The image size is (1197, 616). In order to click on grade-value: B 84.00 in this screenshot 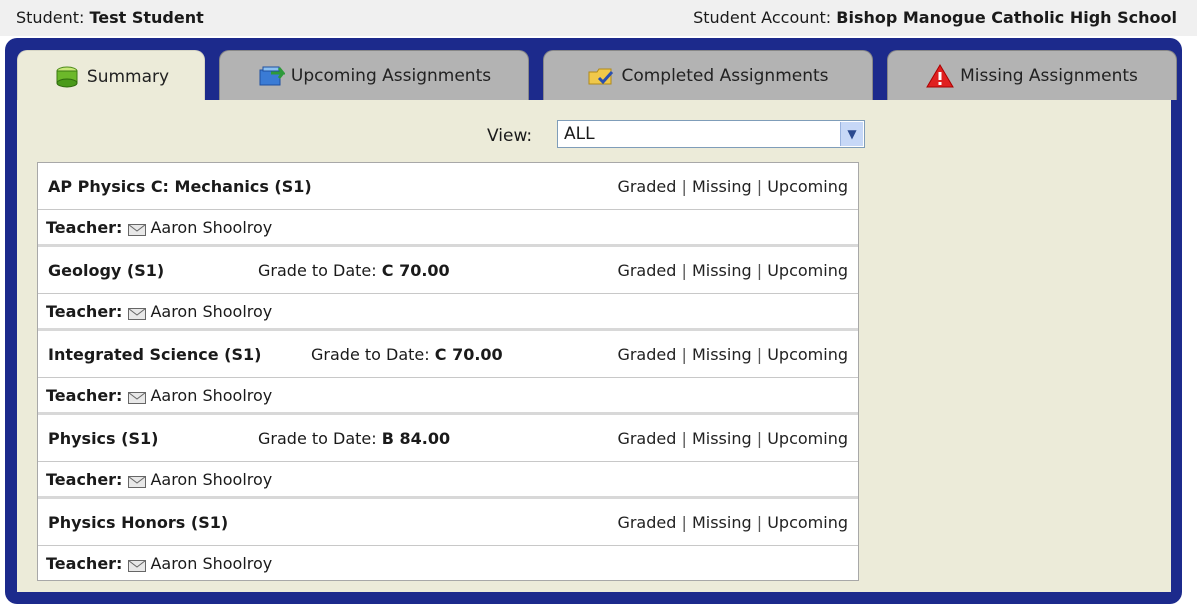, I will do `click(416, 438)`.